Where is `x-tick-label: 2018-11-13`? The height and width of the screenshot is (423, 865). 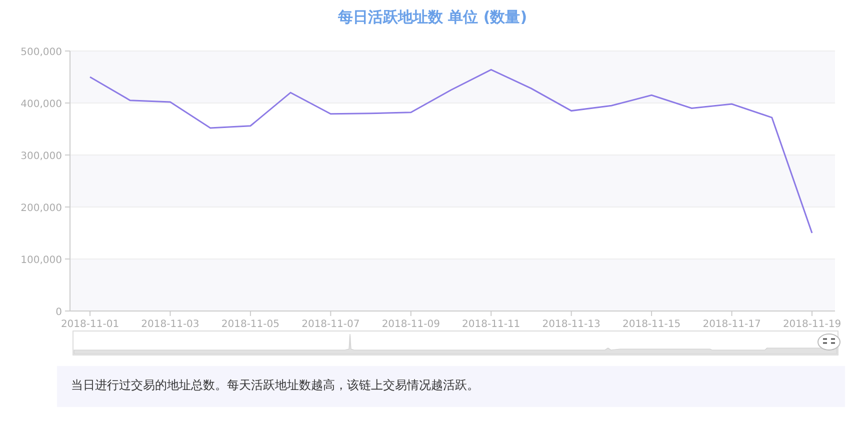
x-tick-label: 2018-11-13 is located at coordinates (571, 324).